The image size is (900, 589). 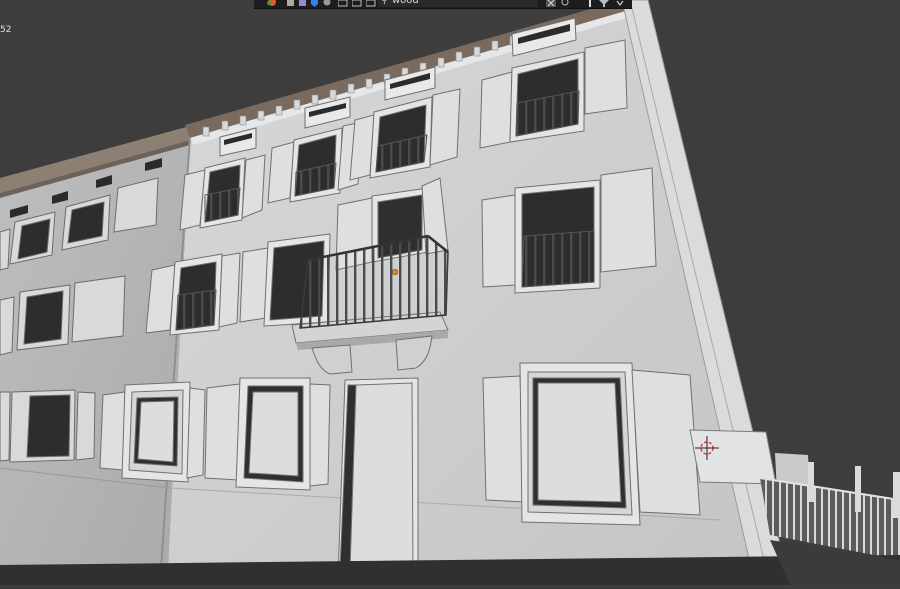 I want to click on mesh-icon, so click(x=290, y=3).